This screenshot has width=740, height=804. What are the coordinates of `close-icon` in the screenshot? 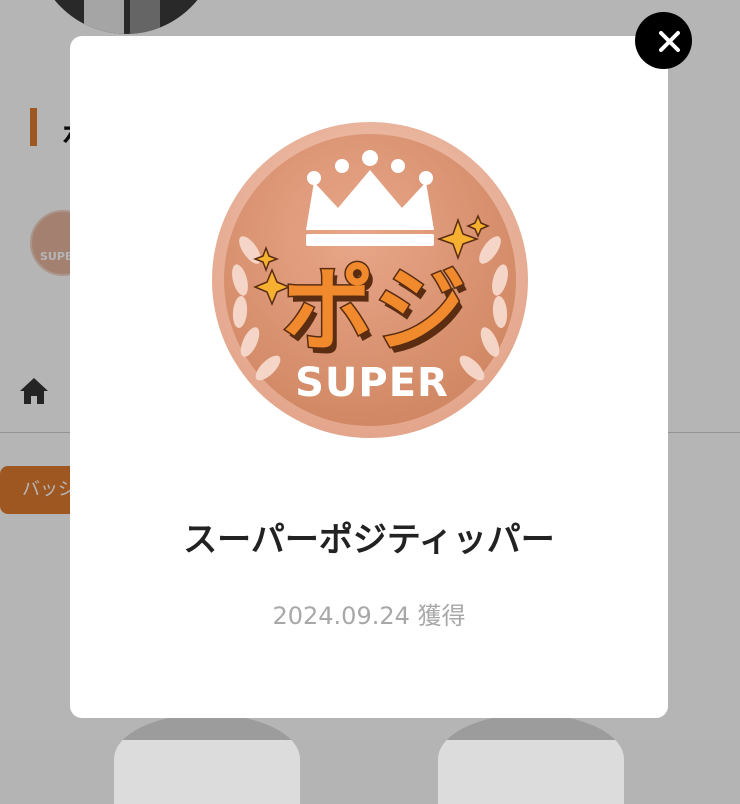 It's located at (669, 41).